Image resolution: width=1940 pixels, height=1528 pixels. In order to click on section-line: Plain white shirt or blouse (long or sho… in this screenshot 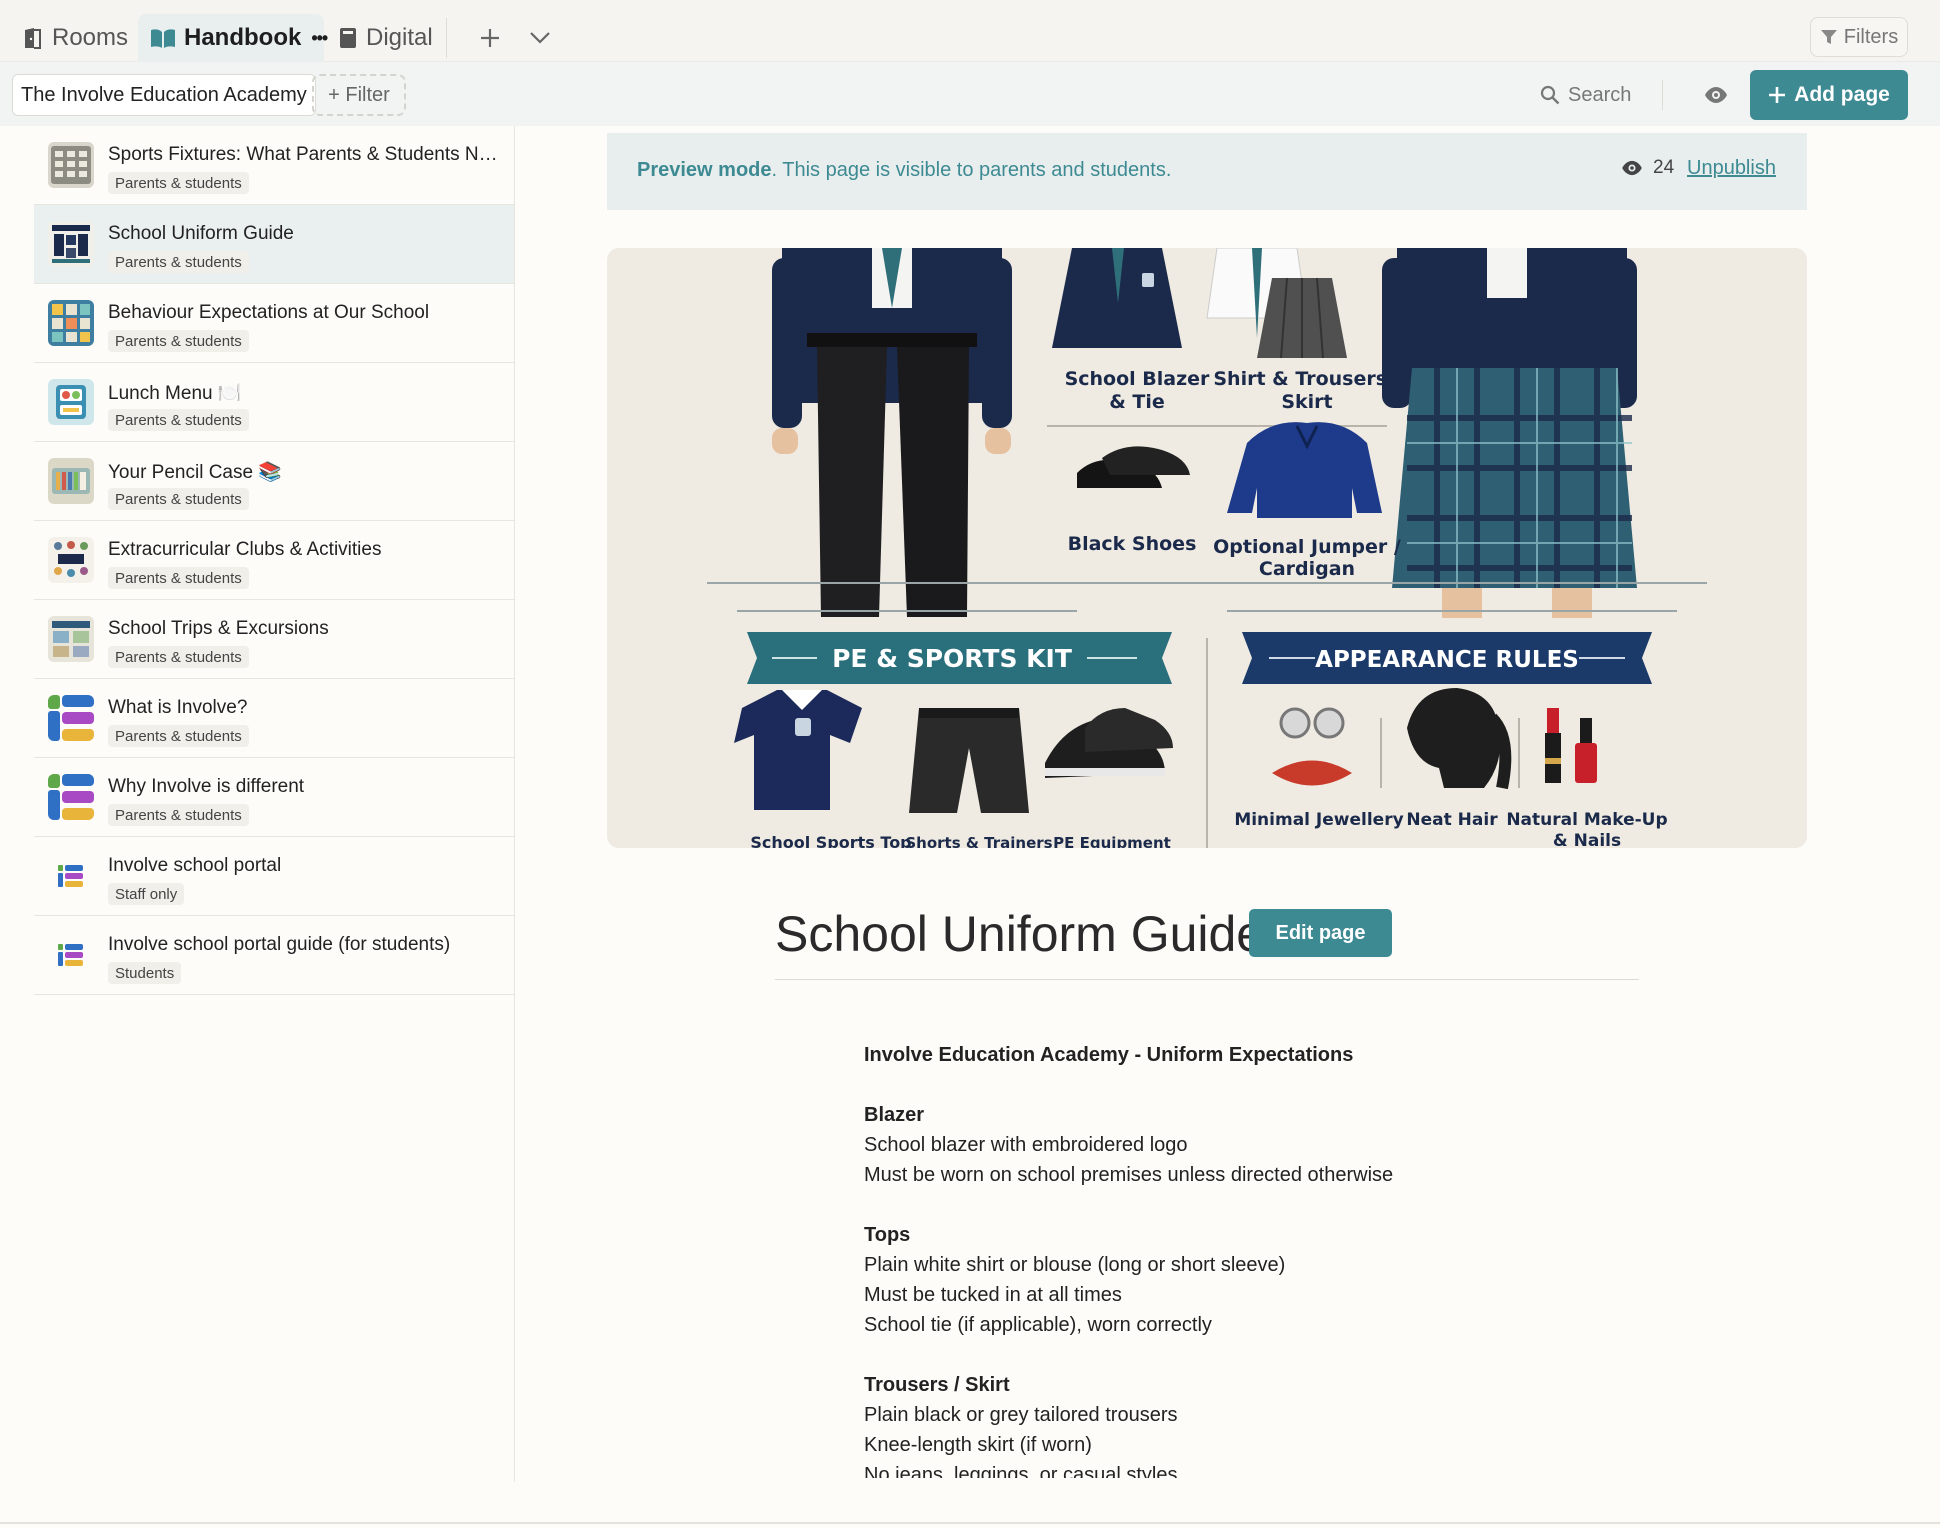, I will do `click(1075, 1265)`.